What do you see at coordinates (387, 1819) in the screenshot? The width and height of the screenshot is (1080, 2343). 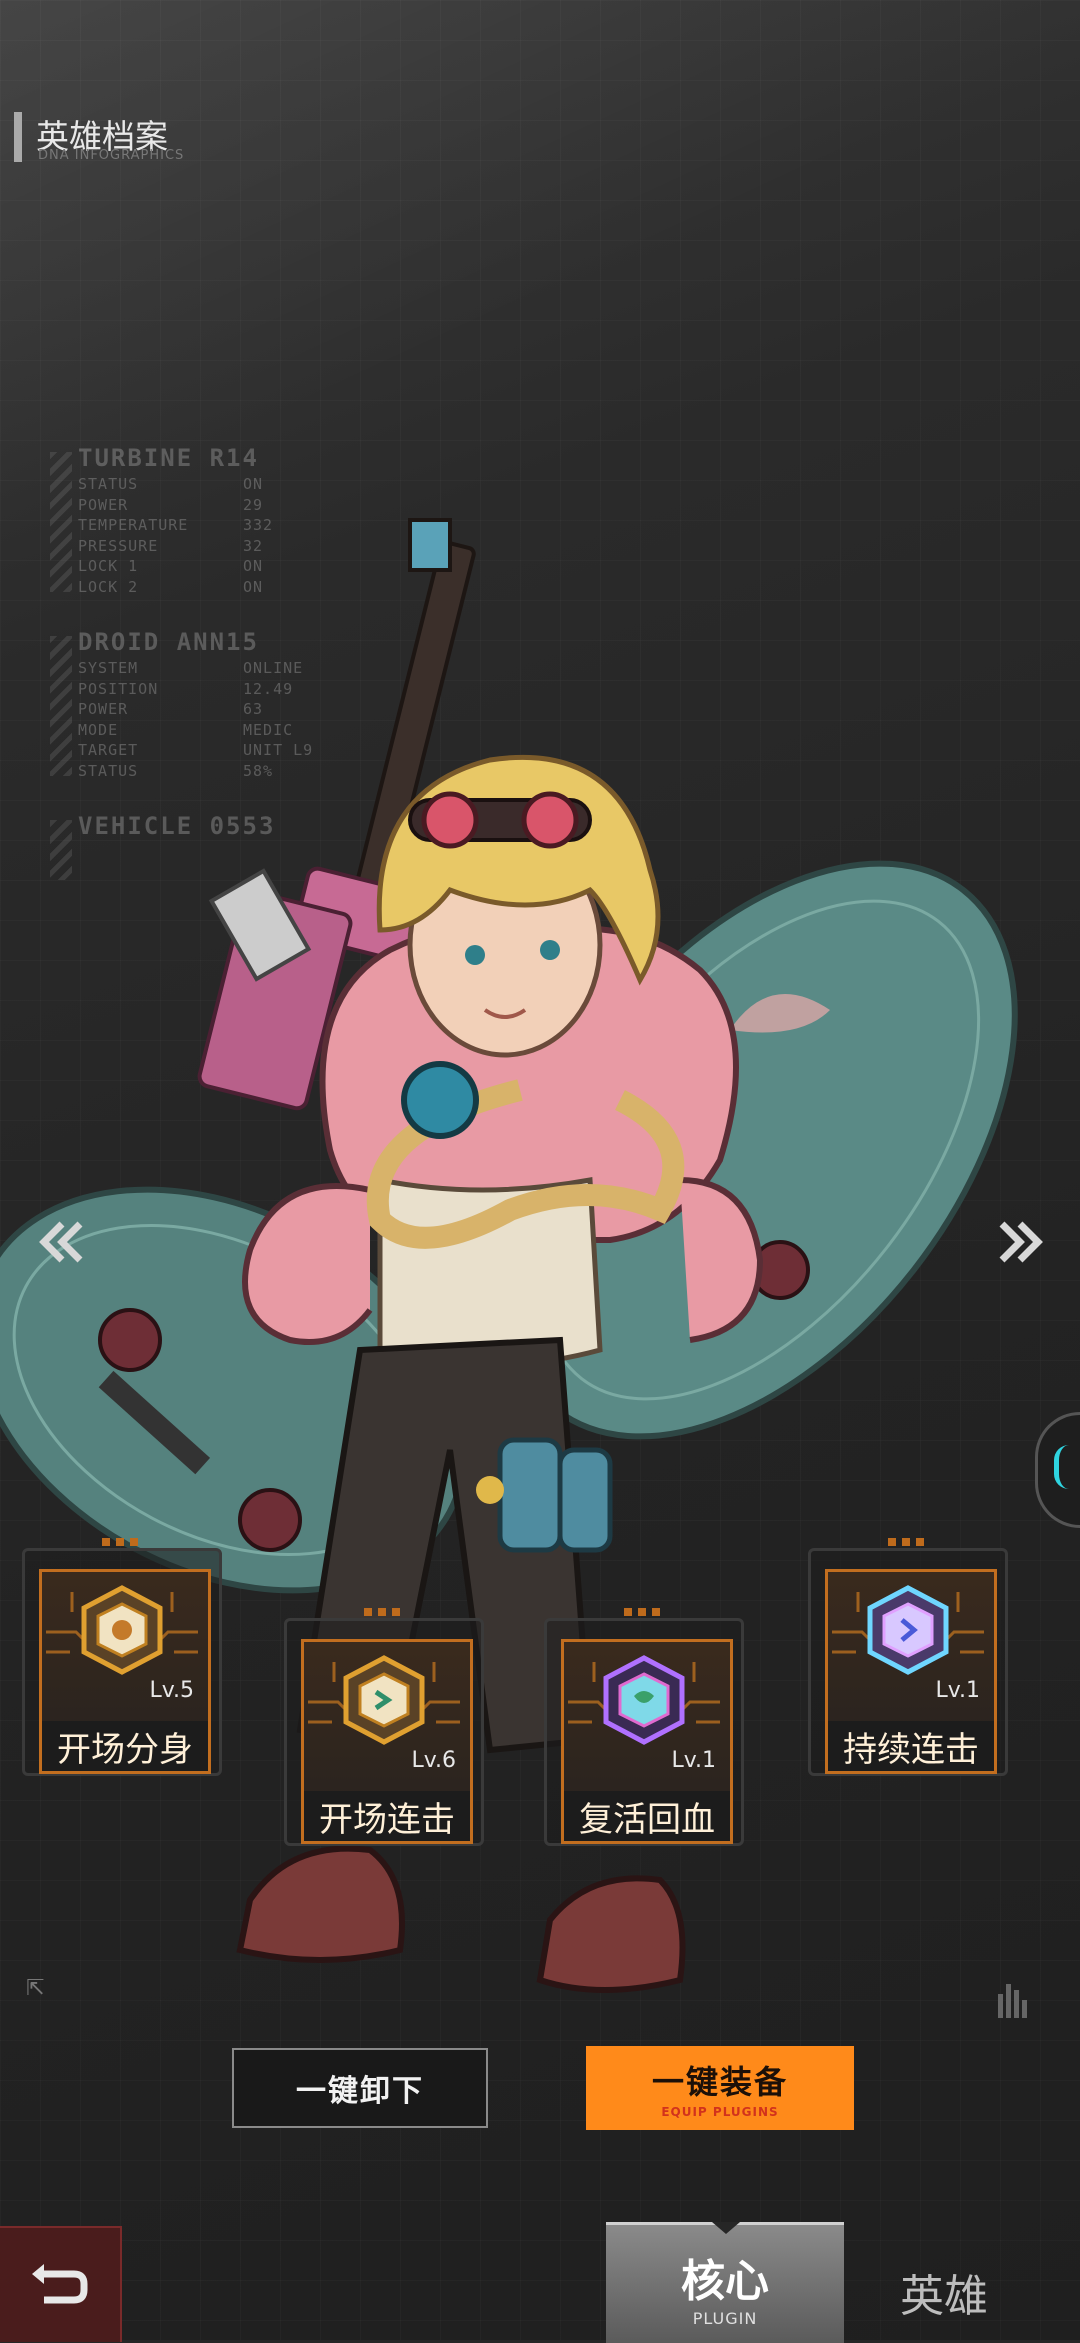 I see `plugin-name: 开场连击` at bounding box center [387, 1819].